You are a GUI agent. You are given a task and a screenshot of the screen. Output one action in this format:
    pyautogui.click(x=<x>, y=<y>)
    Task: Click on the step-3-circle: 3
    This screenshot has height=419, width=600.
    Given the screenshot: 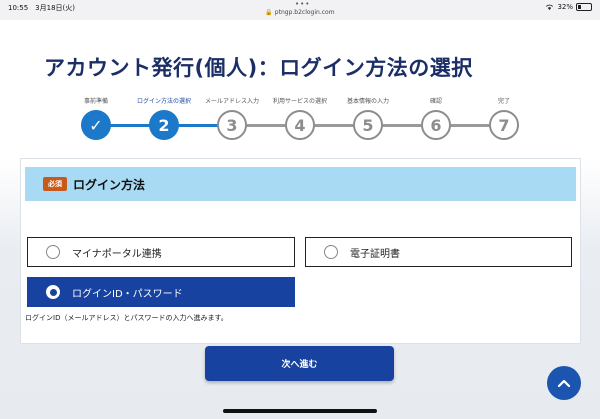 What is the action you would take?
    pyautogui.click(x=232, y=125)
    